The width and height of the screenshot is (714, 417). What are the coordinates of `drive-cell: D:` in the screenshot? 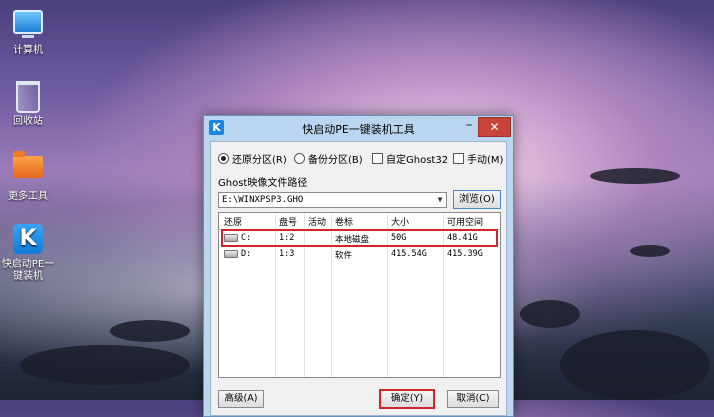 It's located at (237, 254).